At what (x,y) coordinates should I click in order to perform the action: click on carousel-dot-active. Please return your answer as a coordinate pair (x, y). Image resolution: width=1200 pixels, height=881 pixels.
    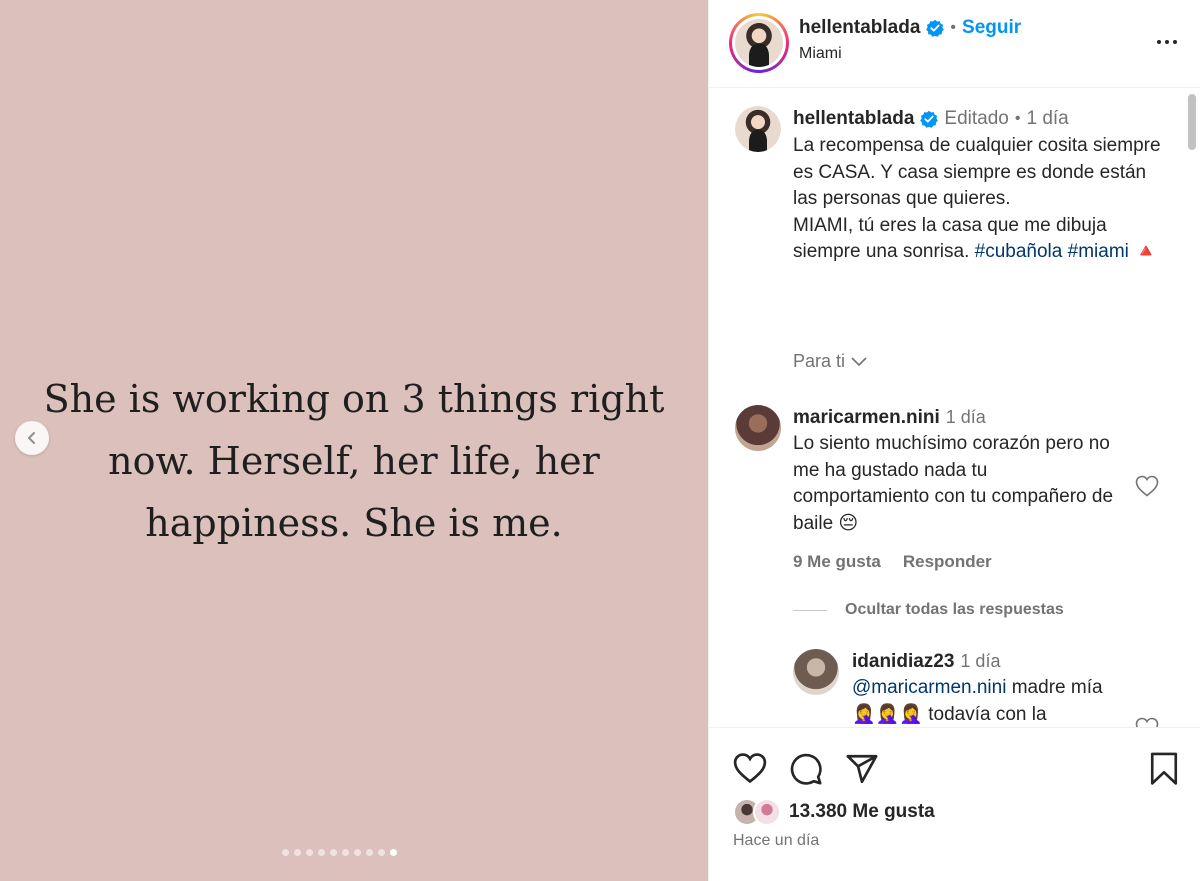
    Looking at the image, I should click on (393, 852).